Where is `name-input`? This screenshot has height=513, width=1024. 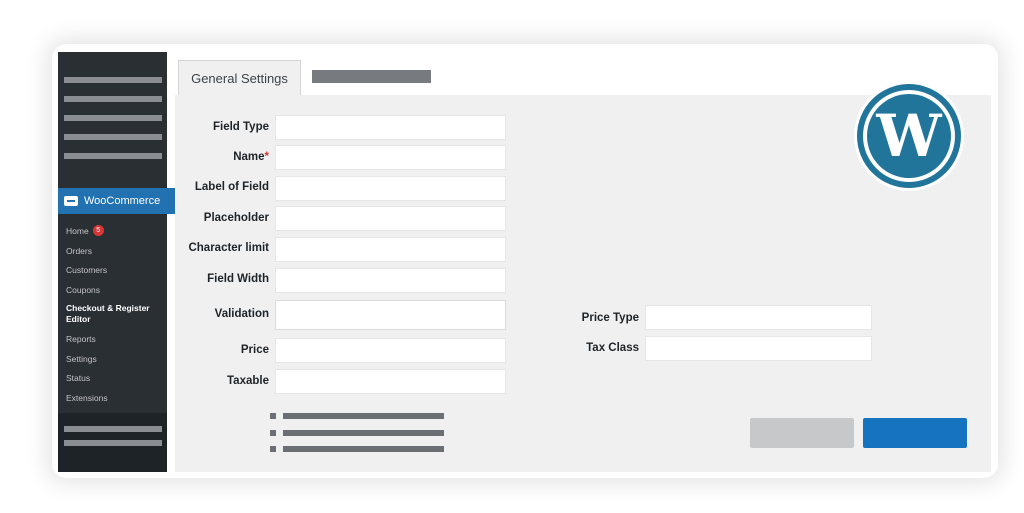 name-input is located at coordinates (390, 157).